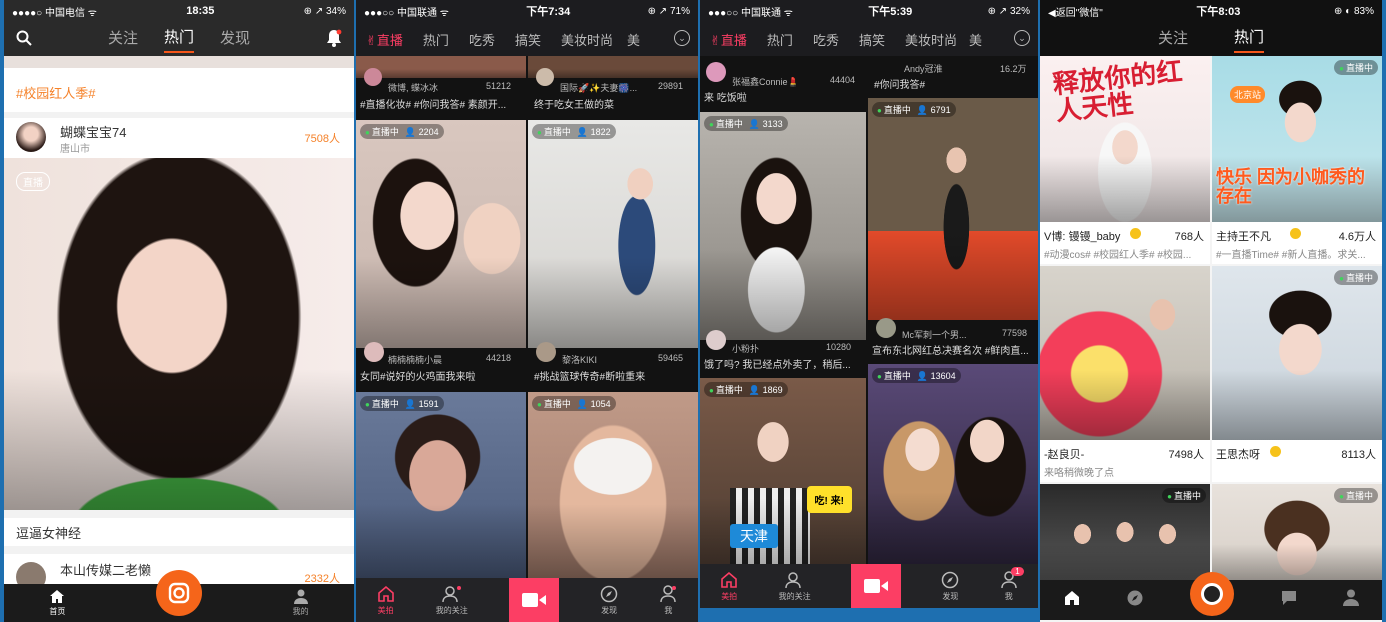  Describe the element at coordinates (574, 403) in the screenshot. I see `live-indicator: 直播中 👤 1054` at that location.